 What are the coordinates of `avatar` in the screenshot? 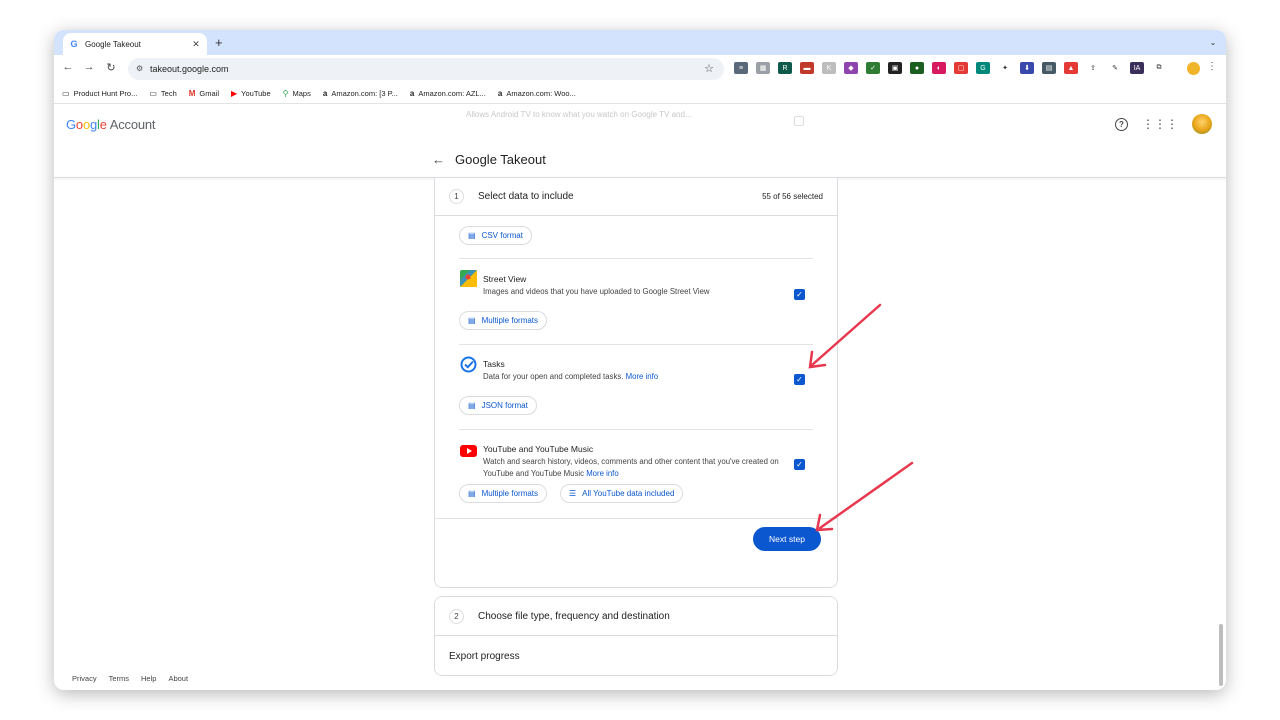 It's located at (1202, 124).